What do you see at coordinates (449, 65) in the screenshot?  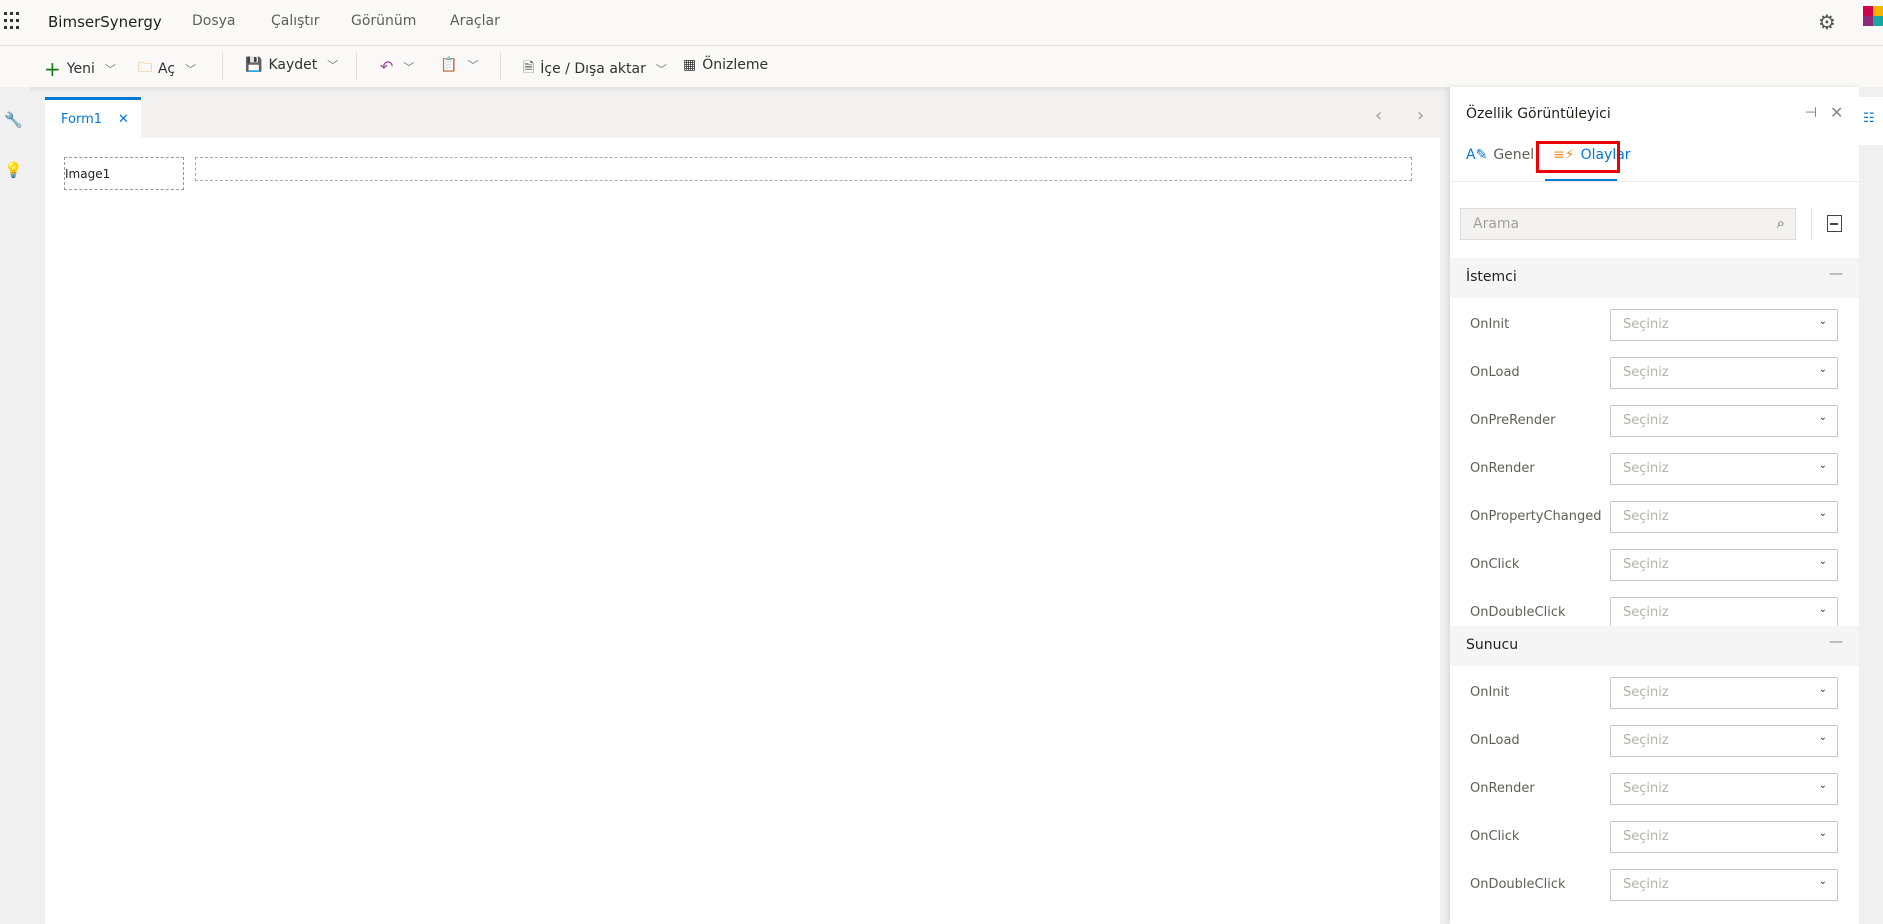 I see `clipboard-icon: 📋` at bounding box center [449, 65].